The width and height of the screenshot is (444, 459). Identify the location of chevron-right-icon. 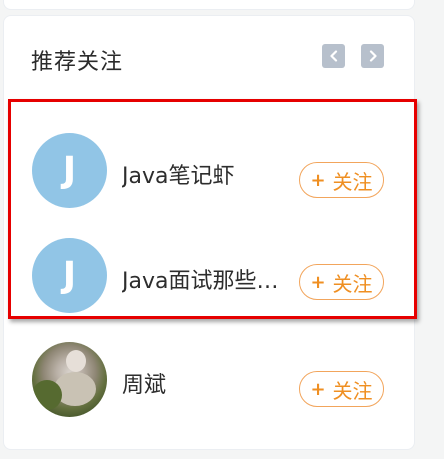
(373, 56).